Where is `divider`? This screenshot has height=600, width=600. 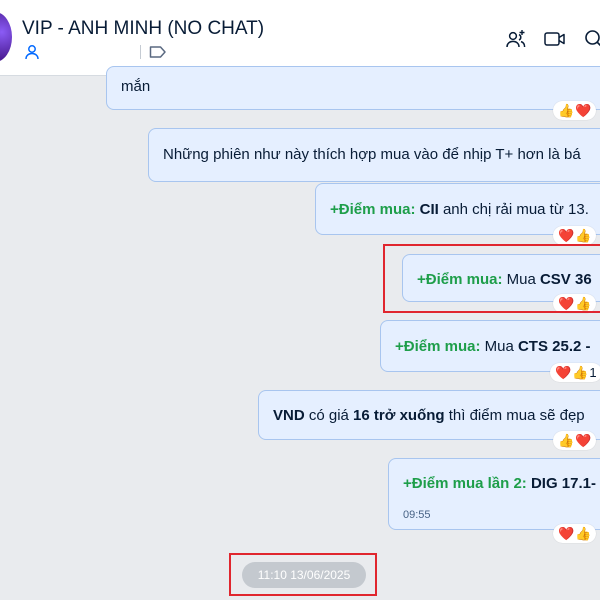 divider is located at coordinates (140, 52).